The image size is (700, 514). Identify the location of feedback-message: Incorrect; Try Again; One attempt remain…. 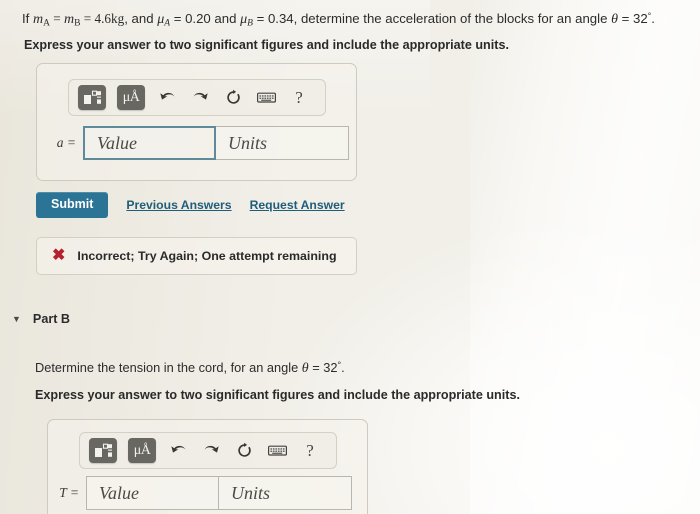
(207, 256).